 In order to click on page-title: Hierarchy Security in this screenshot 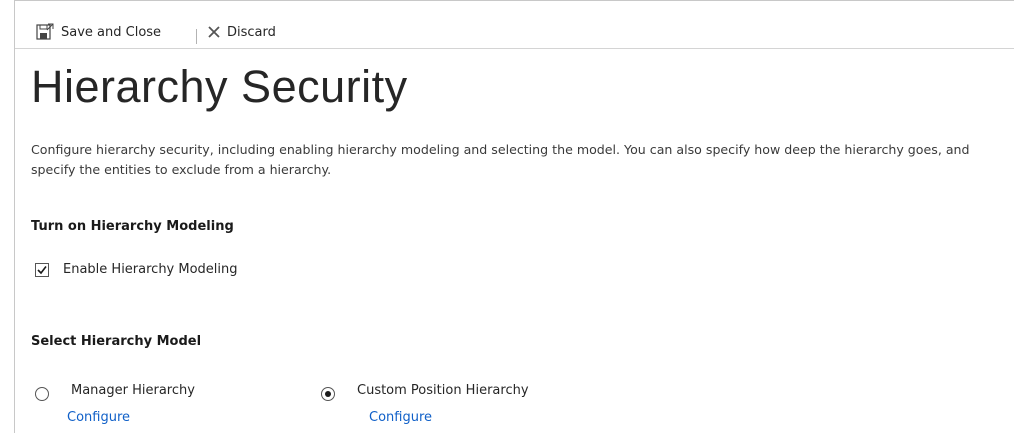, I will do `click(219, 86)`.